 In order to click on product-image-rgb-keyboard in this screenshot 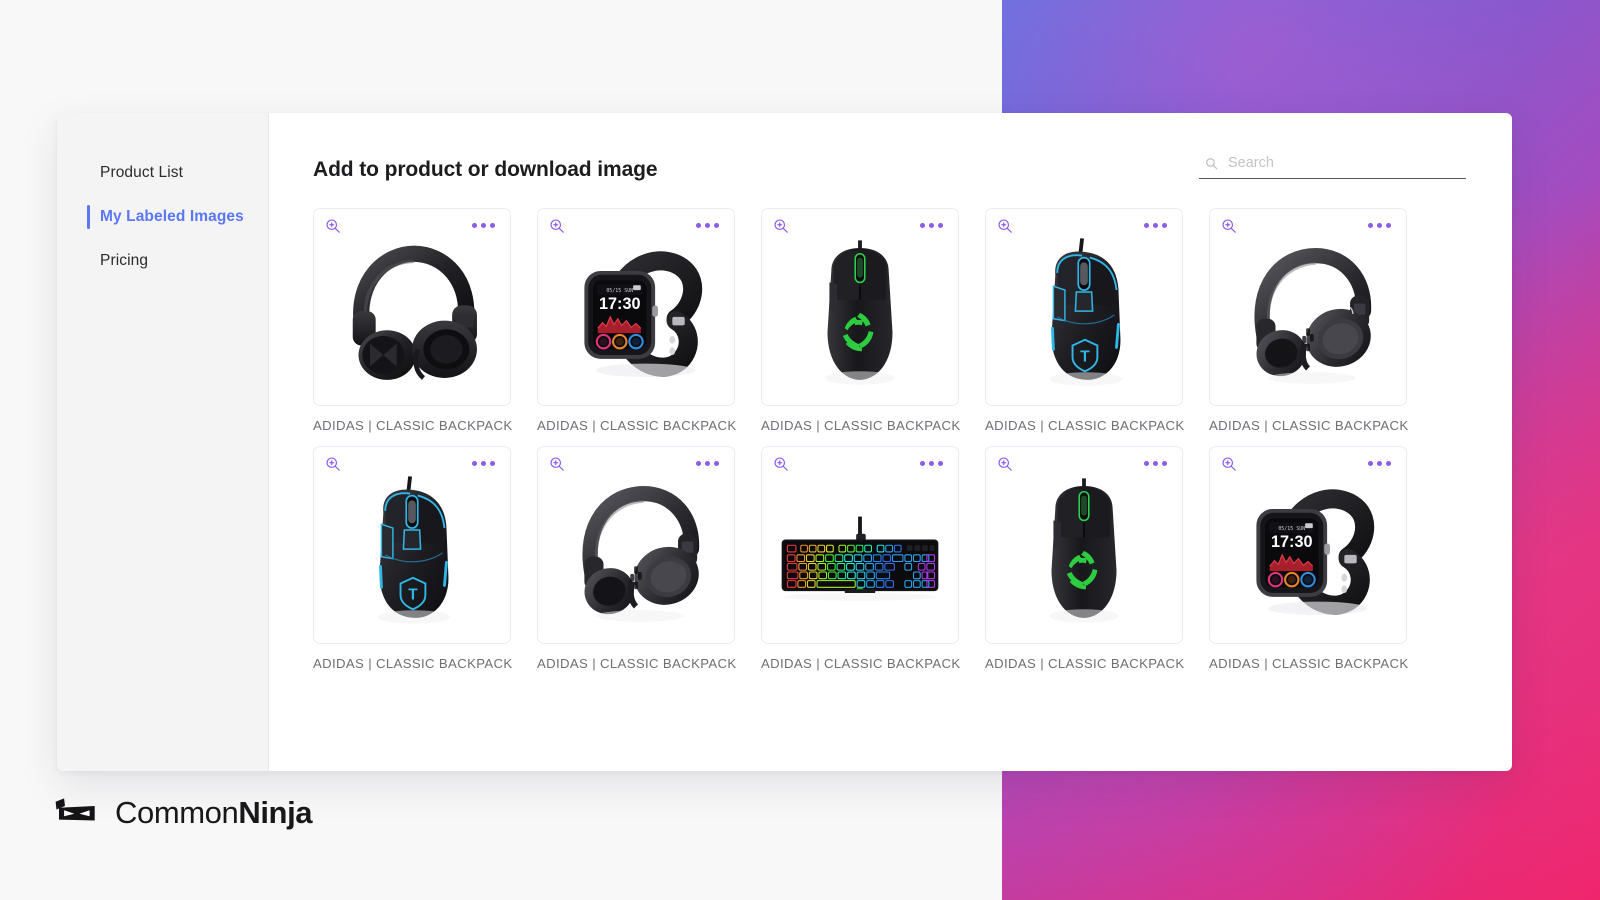, I will do `click(860, 551)`.